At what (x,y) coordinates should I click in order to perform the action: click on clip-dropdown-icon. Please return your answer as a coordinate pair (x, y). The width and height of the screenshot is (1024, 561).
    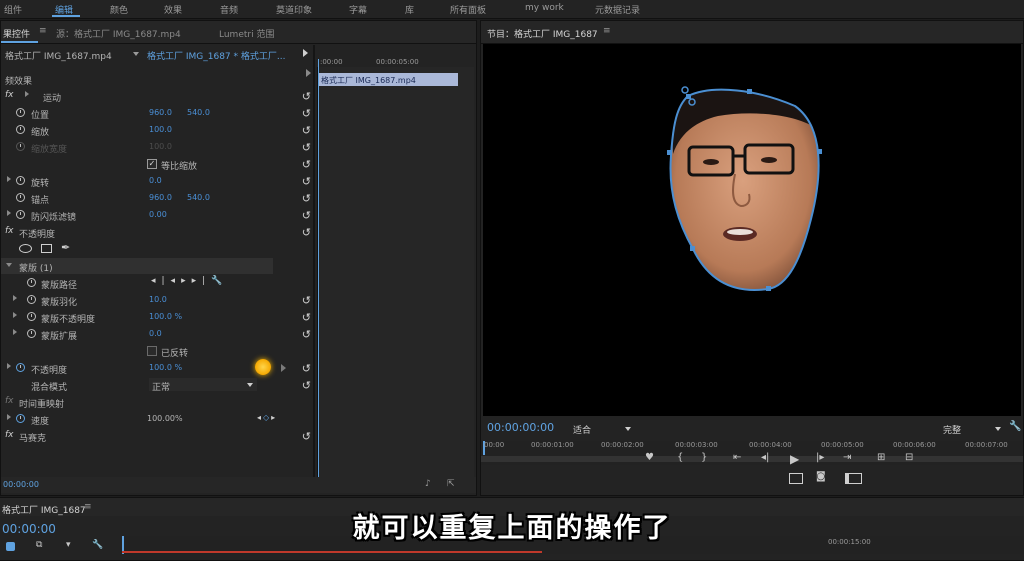
    Looking at the image, I should click on (136, 54).